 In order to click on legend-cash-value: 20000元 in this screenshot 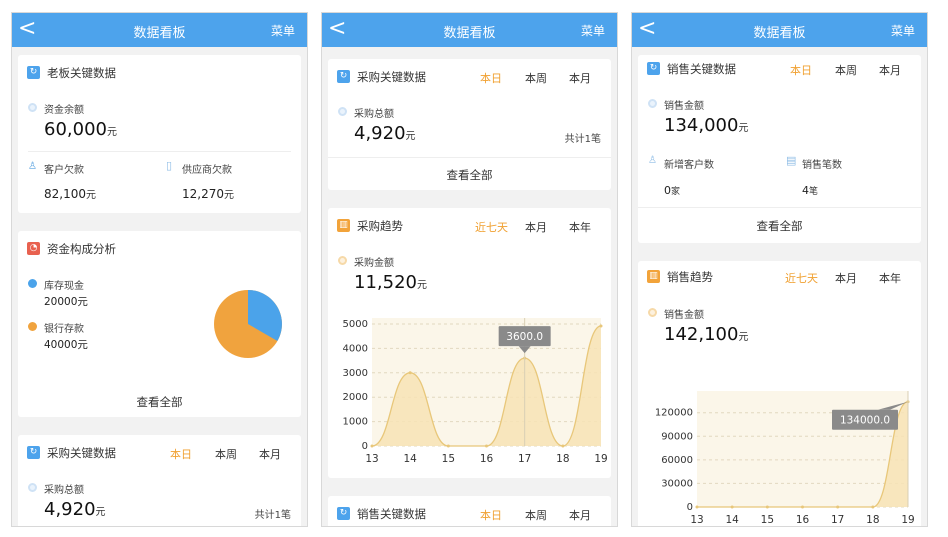, I will do `click(66, 302)`.